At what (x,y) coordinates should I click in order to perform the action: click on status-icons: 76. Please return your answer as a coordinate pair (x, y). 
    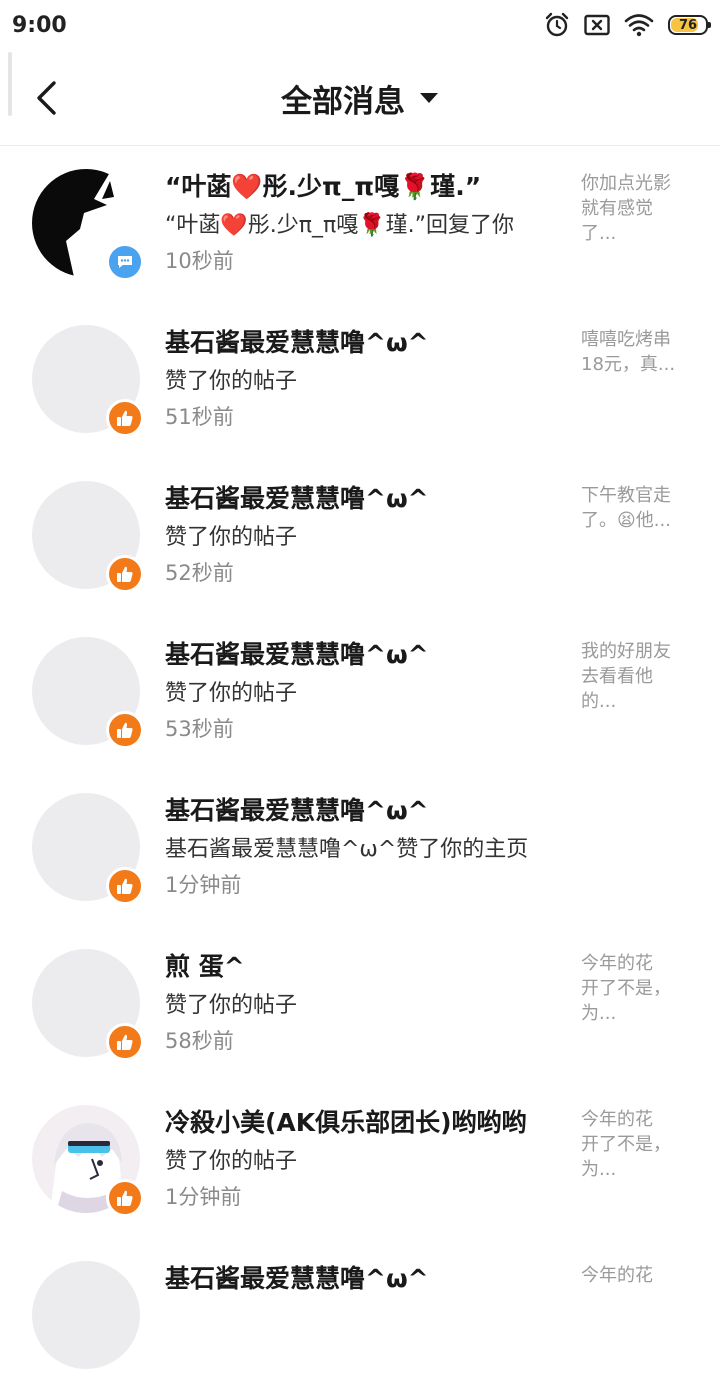
    Looking at the image, I should click on (627, 25).